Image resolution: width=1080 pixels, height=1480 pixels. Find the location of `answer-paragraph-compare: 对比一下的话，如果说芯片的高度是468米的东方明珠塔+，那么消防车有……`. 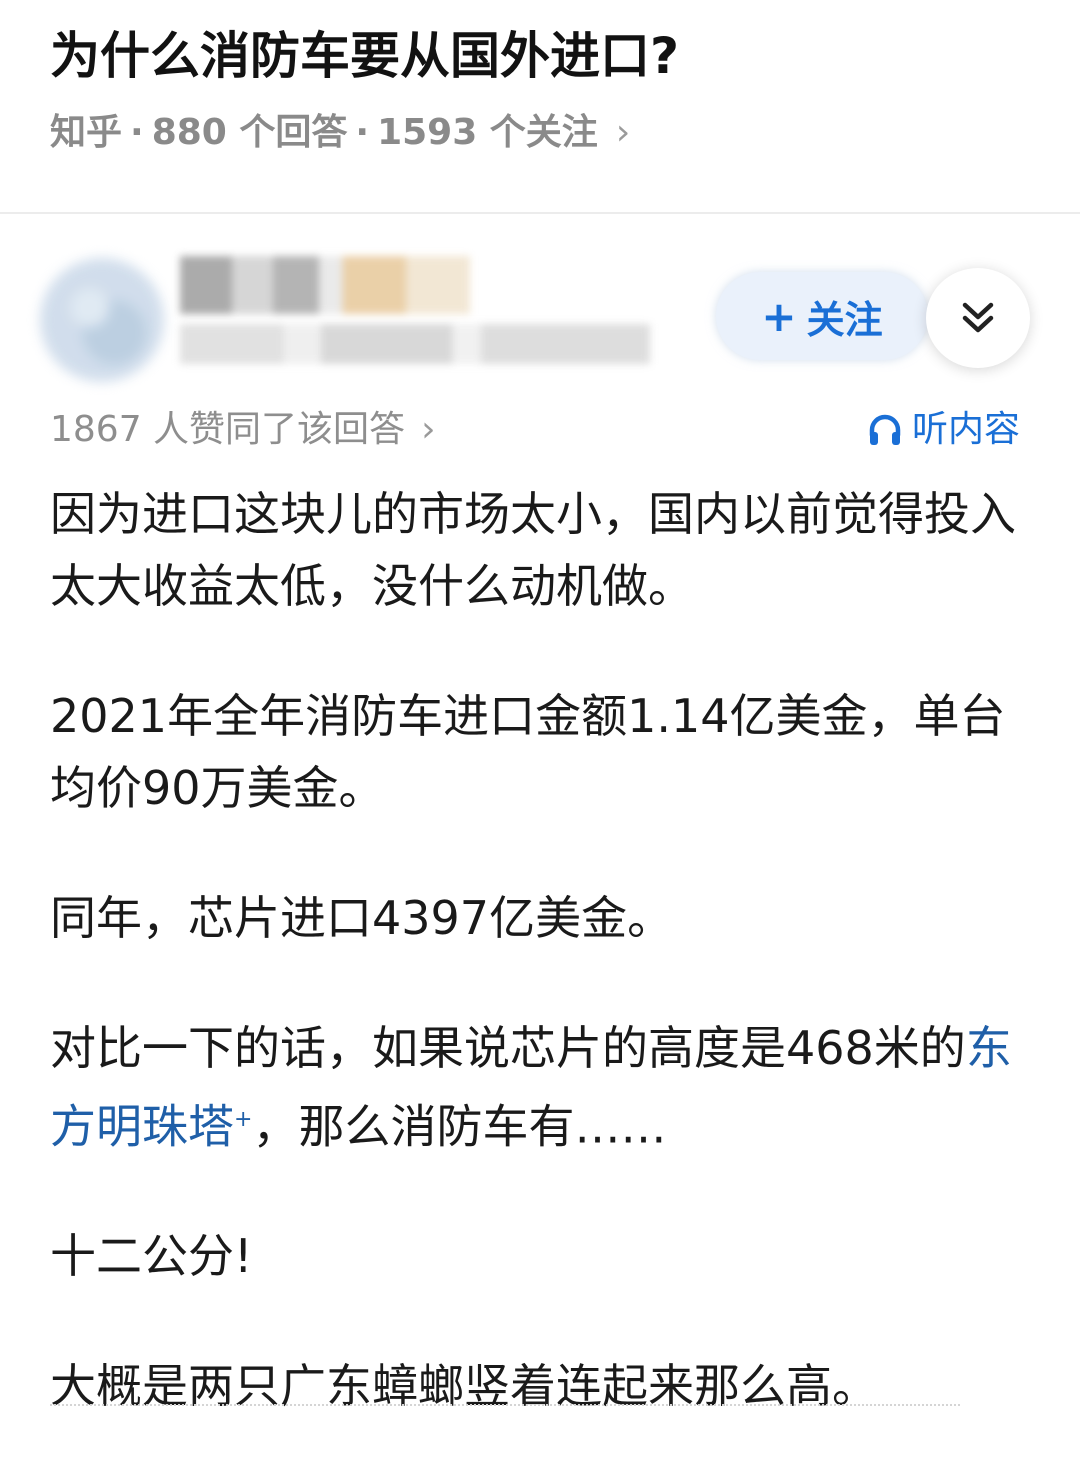

answer-paragraph-compare: 对比一下的话，如果说芯片的高度是468米的东方明珠塔+，那么消防车有…… is located at coordinates (545, 1087).